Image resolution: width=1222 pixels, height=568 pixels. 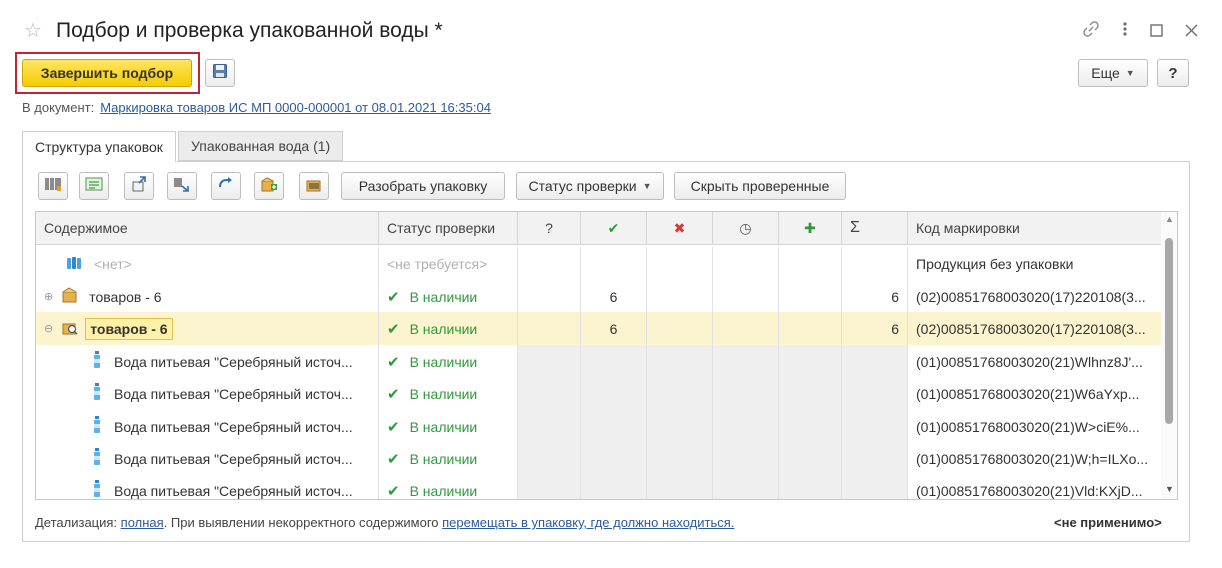 I want to click on more-vertical-icon, so click(x=1125, y=31).